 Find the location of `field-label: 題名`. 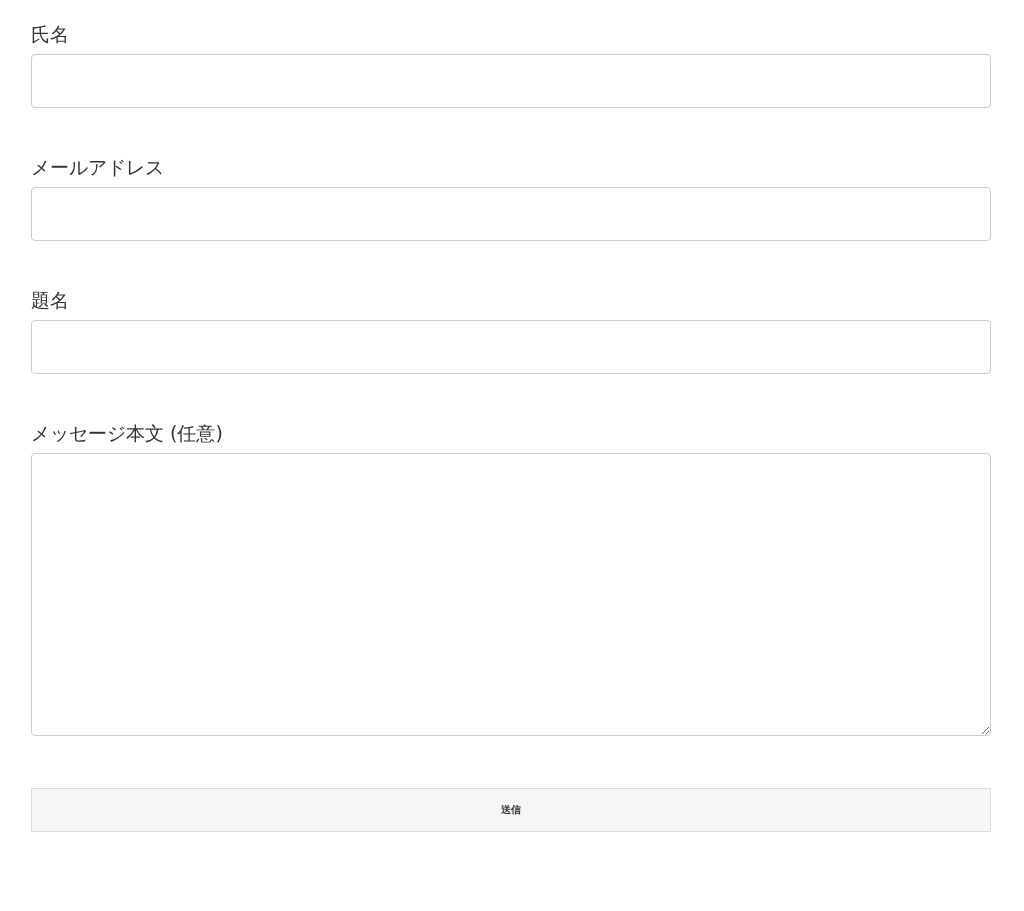

field-label: 題名 is located at coordinates (50, 300).